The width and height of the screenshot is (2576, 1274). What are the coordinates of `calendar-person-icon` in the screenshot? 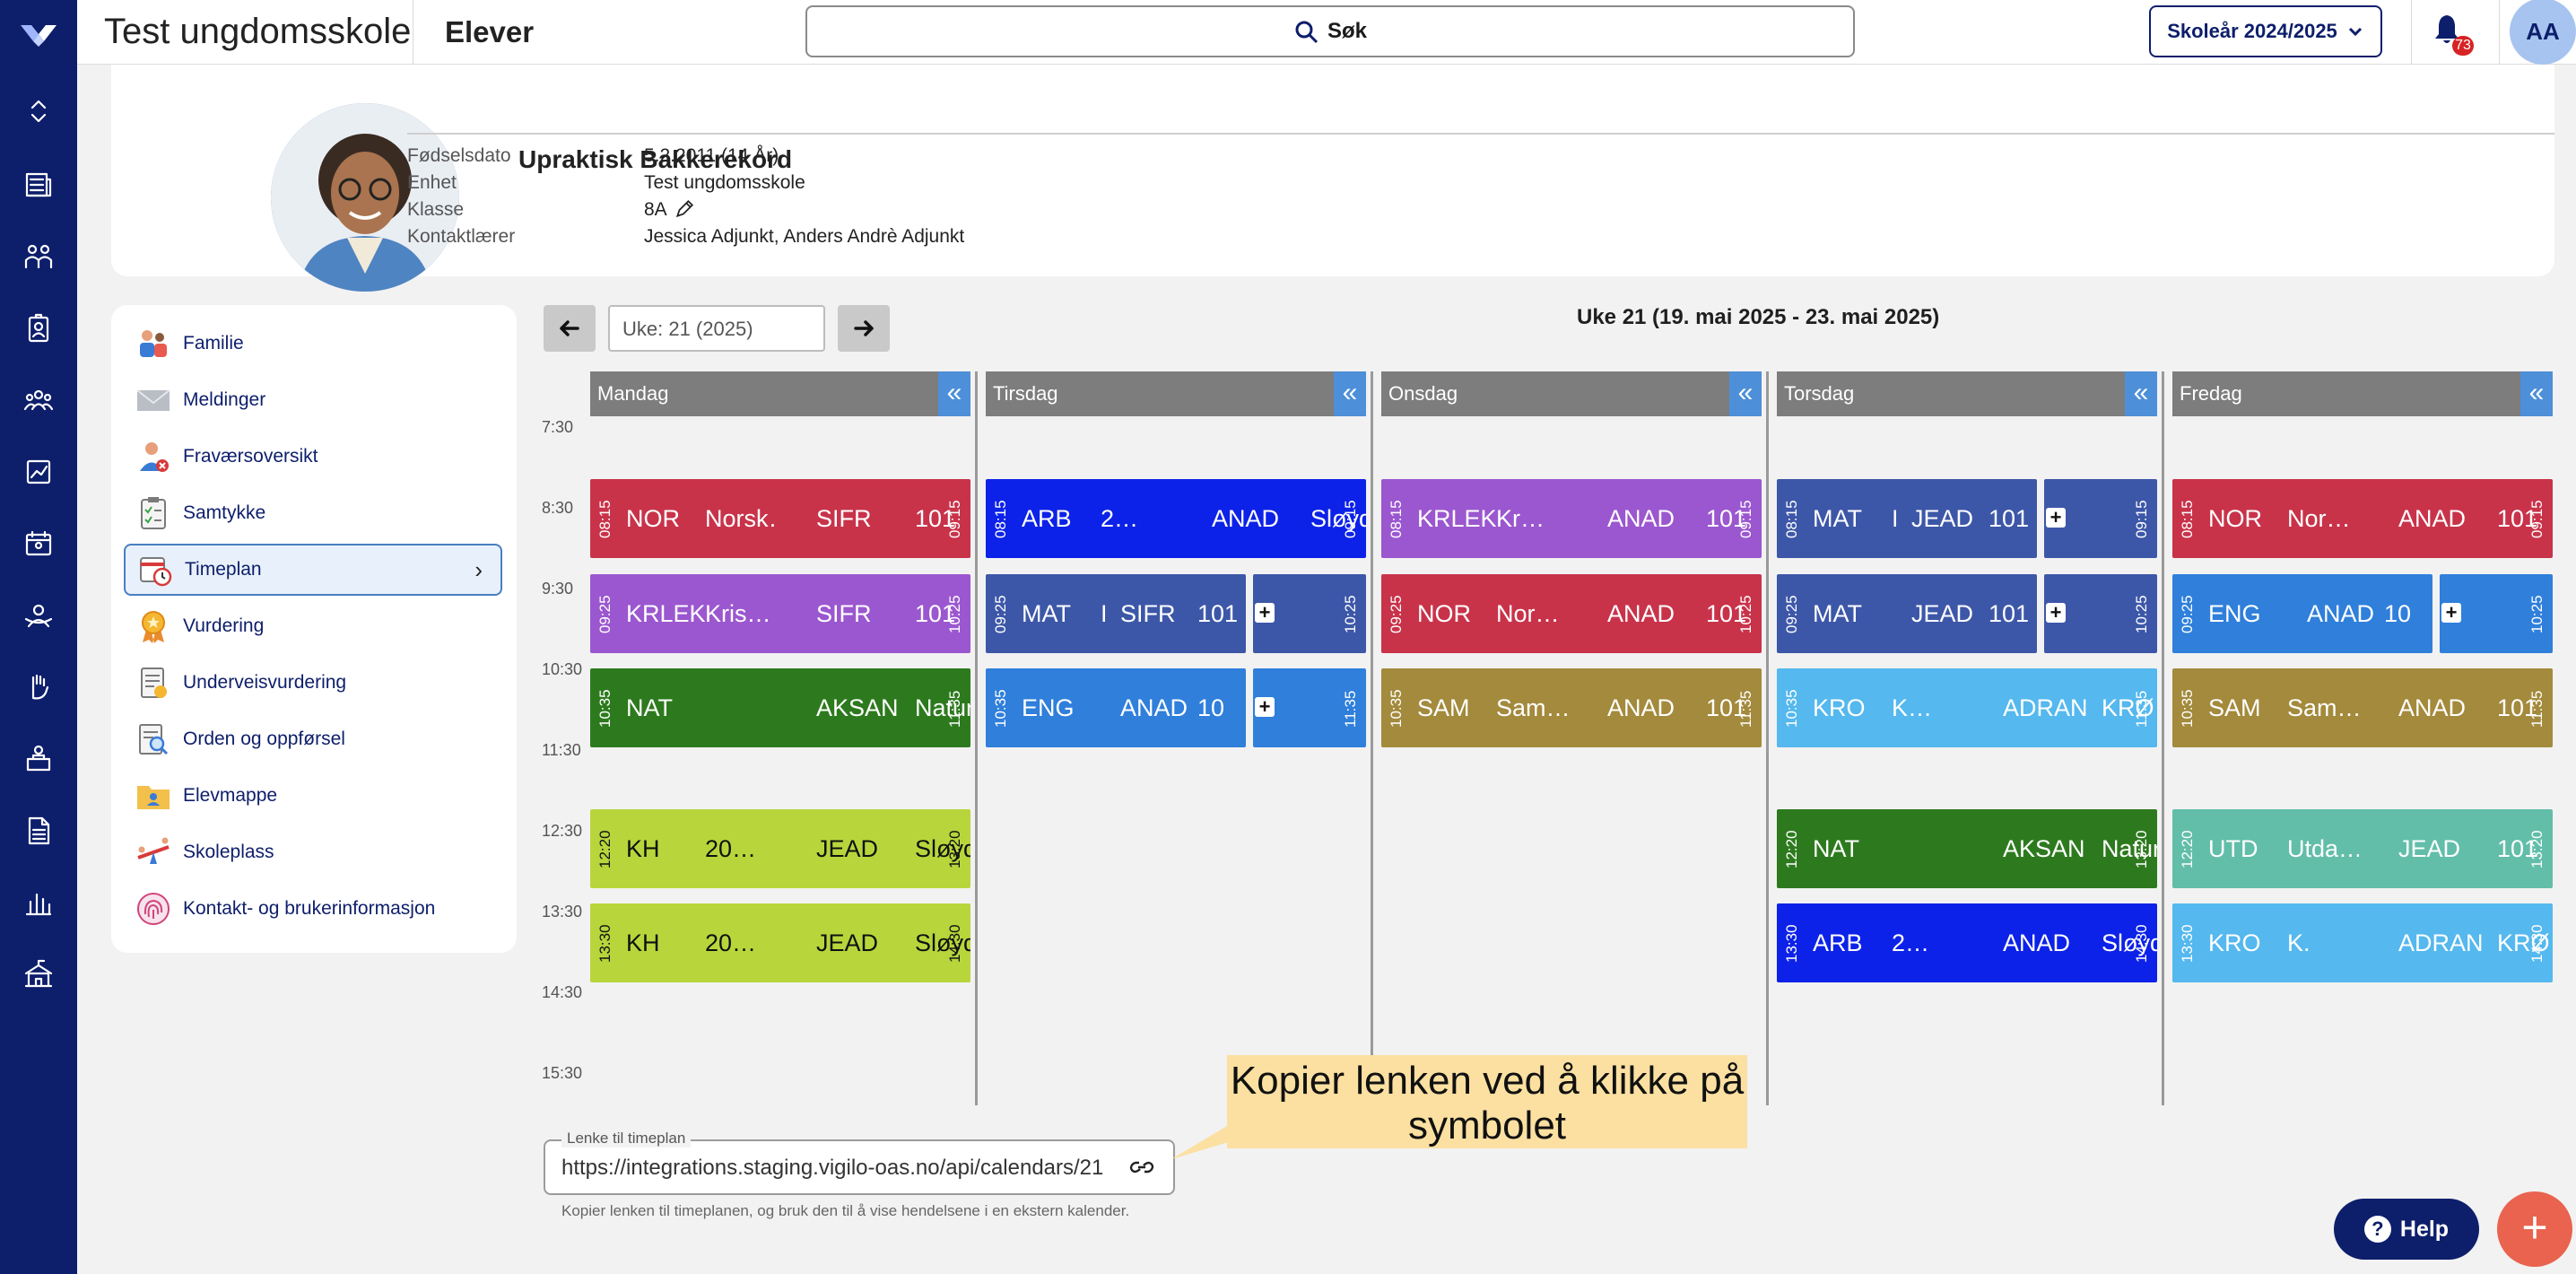 It's located at (39, 544).